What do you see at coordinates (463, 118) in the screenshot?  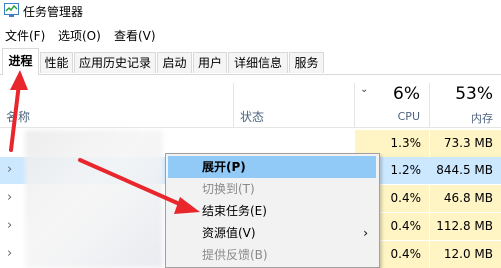 I see `memory-column-label: 内存` at bounding box center [463, 118].